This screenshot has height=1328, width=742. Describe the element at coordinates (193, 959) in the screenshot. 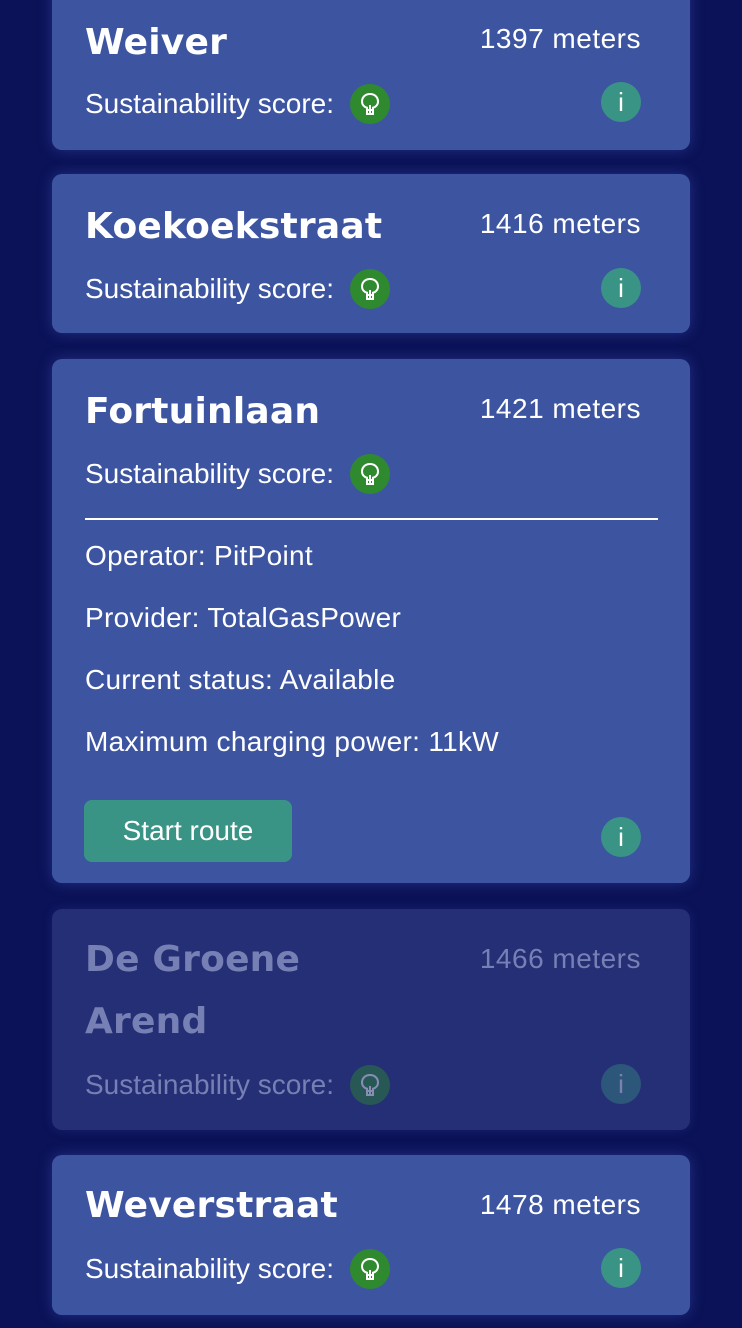

I see `station-name-line-1: De Groene` at that location.